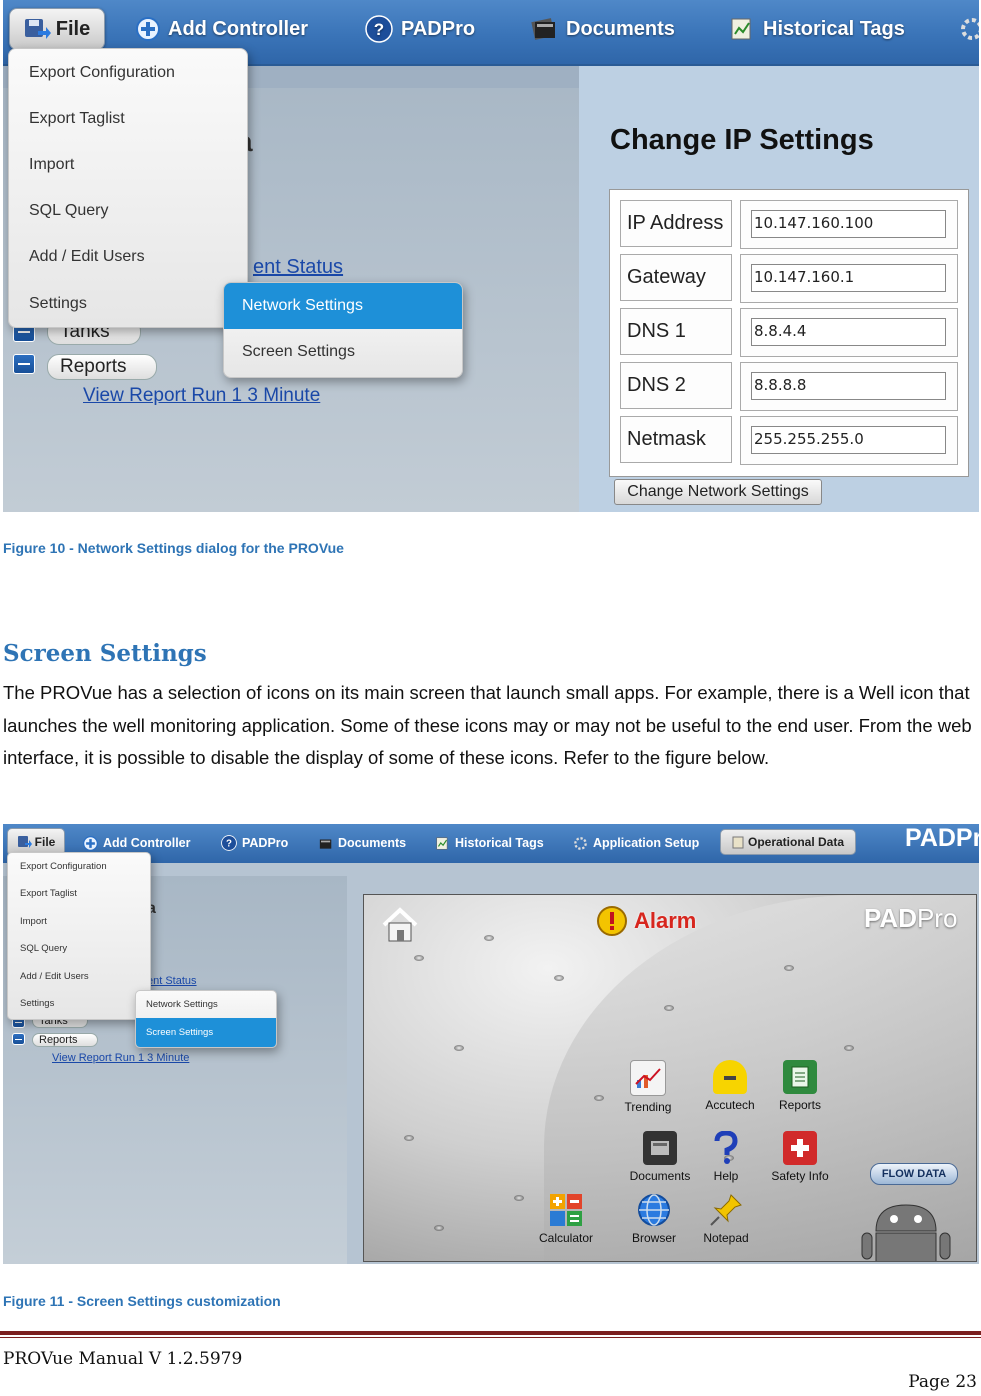 Image resolution: width=981 pixels, height=1396 pixels. What do you see at coordinates (730, 1077) in the screenshot?
I see `accutech-icon` at bounding box center [730, 1077].